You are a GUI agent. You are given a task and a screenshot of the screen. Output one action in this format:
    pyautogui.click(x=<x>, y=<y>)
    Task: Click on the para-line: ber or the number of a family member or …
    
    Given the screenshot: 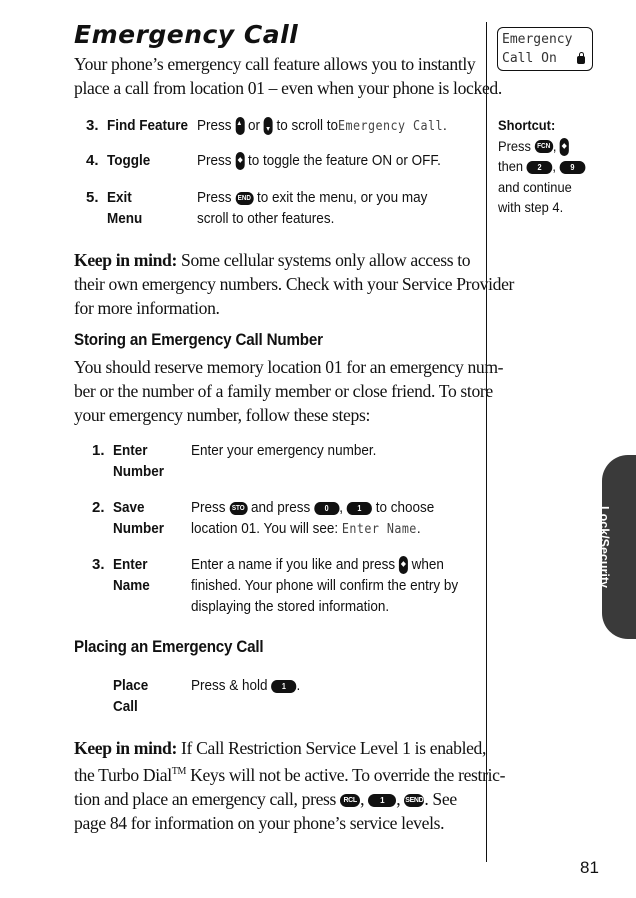 What is the action you would take?
    pyautogui.click(x=283, y=391)
    